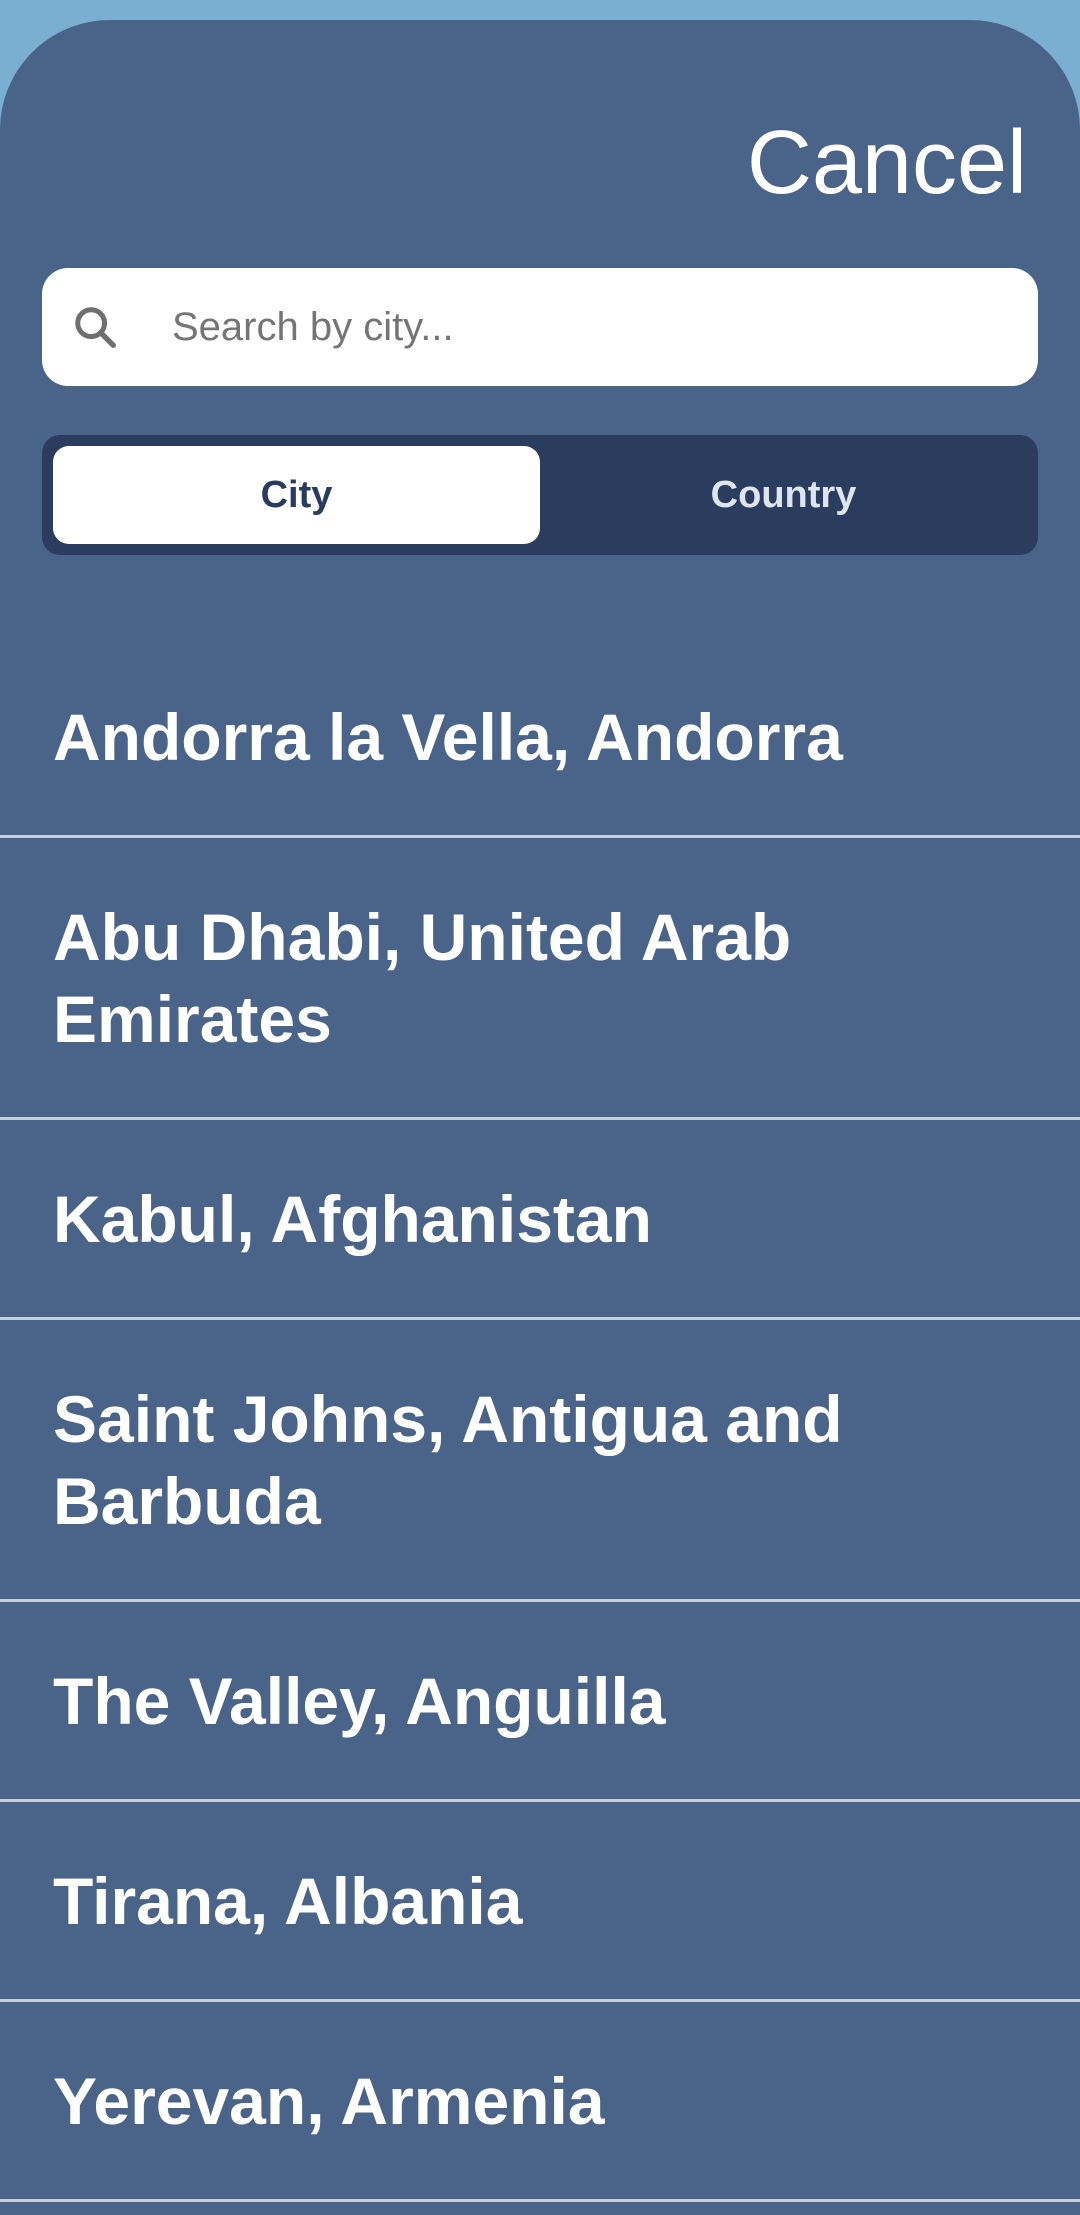  I want to click on list-item-label: Yerevan, Armenia, so click(329, 2100).